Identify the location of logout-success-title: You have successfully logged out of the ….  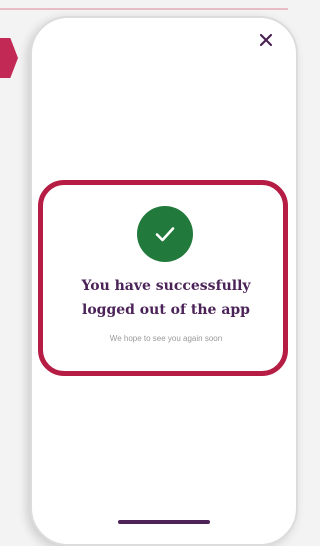
(166, 298).